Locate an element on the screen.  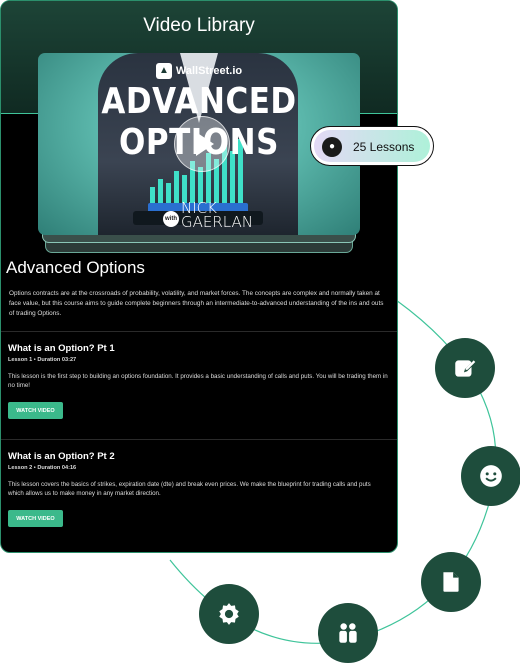
lessons-count-label: 25 Lessons is located at coordinates (384, 147).